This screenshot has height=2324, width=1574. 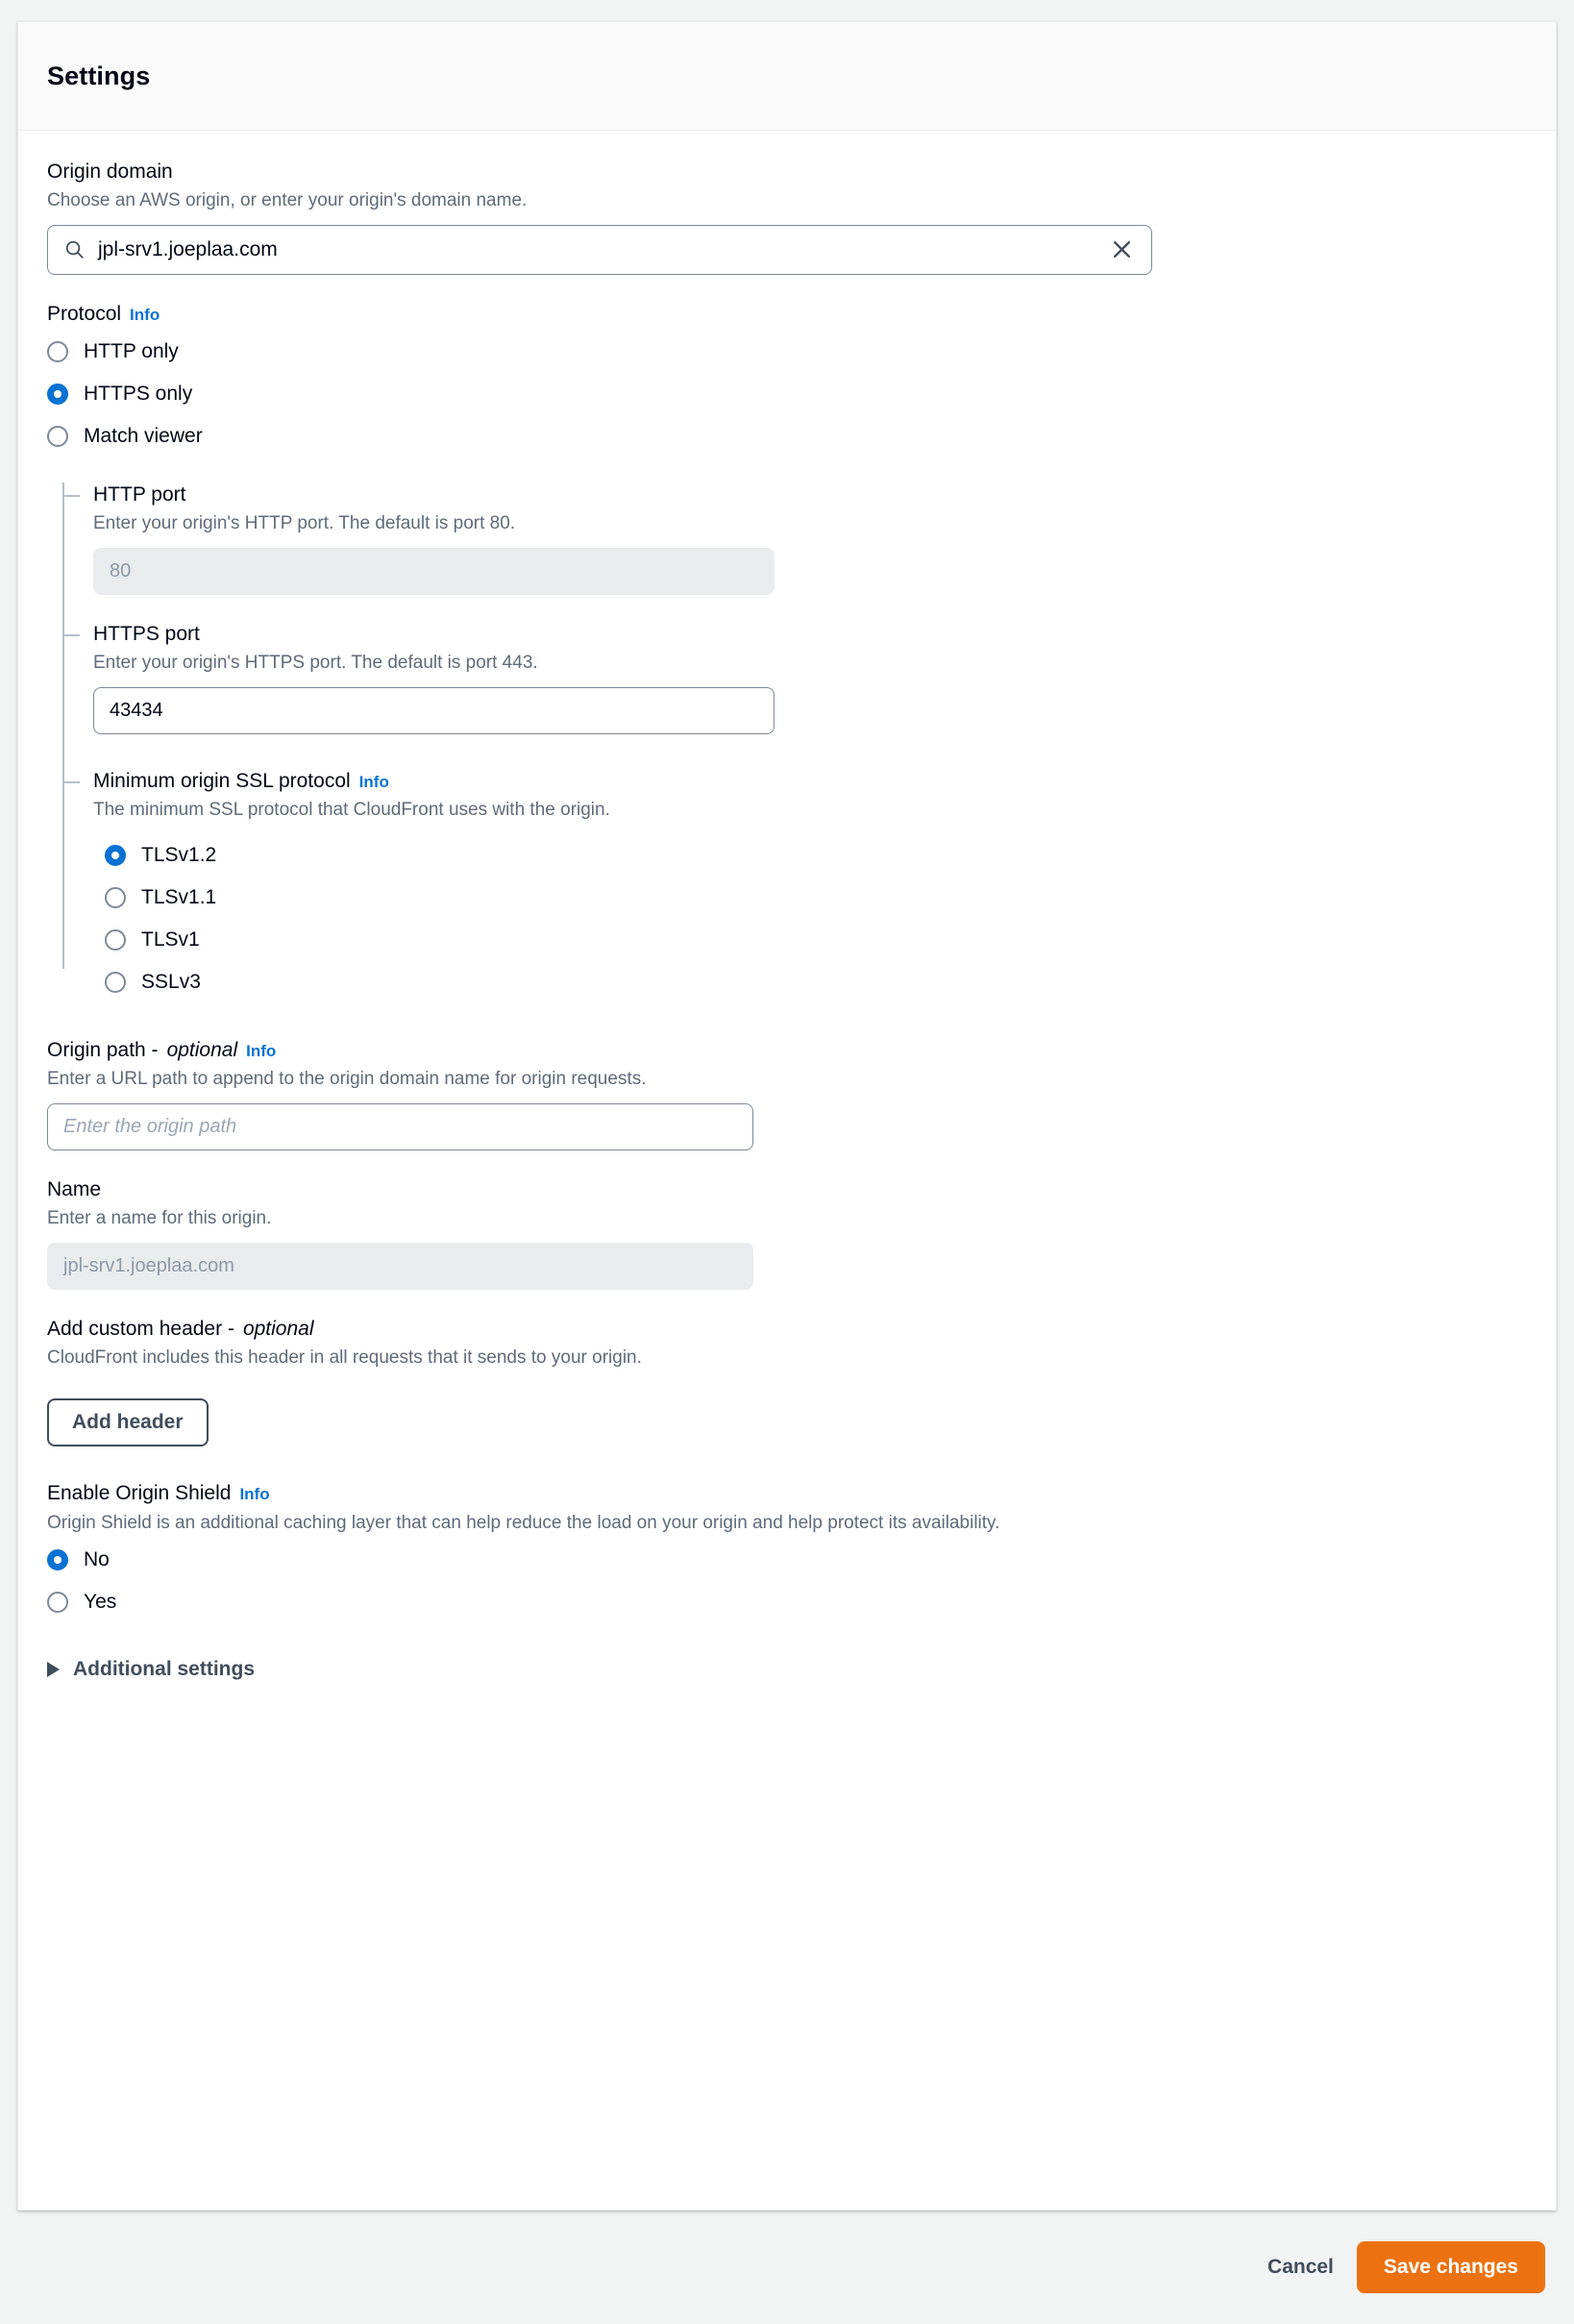 I want to click on protocol-option-label: HTTP only, so click(x=131, y=351).